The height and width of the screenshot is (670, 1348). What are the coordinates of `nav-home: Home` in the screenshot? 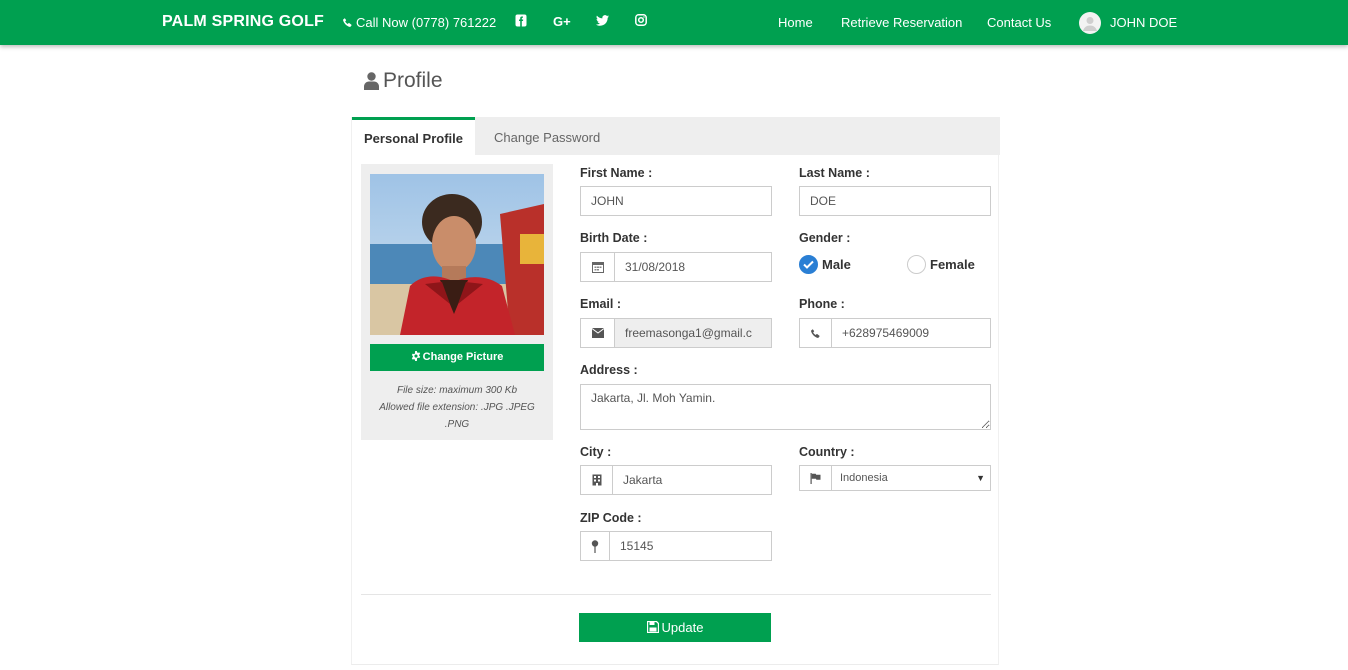 It's located at (795, 22).